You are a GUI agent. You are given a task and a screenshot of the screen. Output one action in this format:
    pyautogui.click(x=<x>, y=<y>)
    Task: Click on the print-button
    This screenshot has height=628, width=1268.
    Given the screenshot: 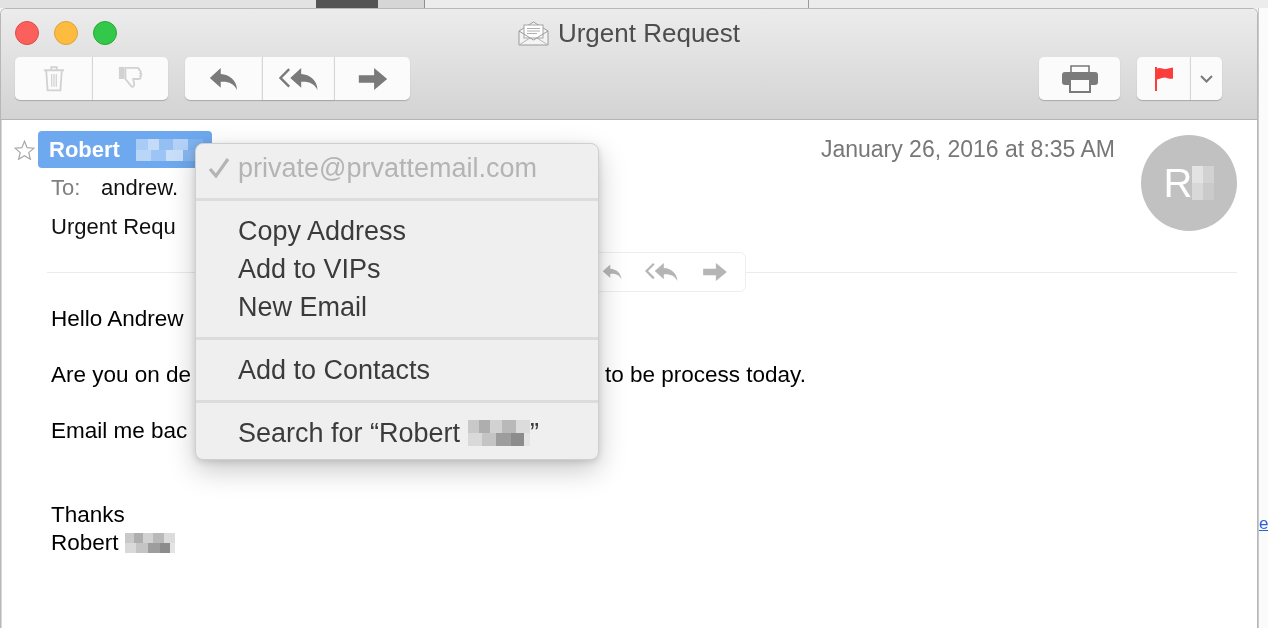 What is the action you would take?
    pyautogui.click(x=1079, y=78)
    